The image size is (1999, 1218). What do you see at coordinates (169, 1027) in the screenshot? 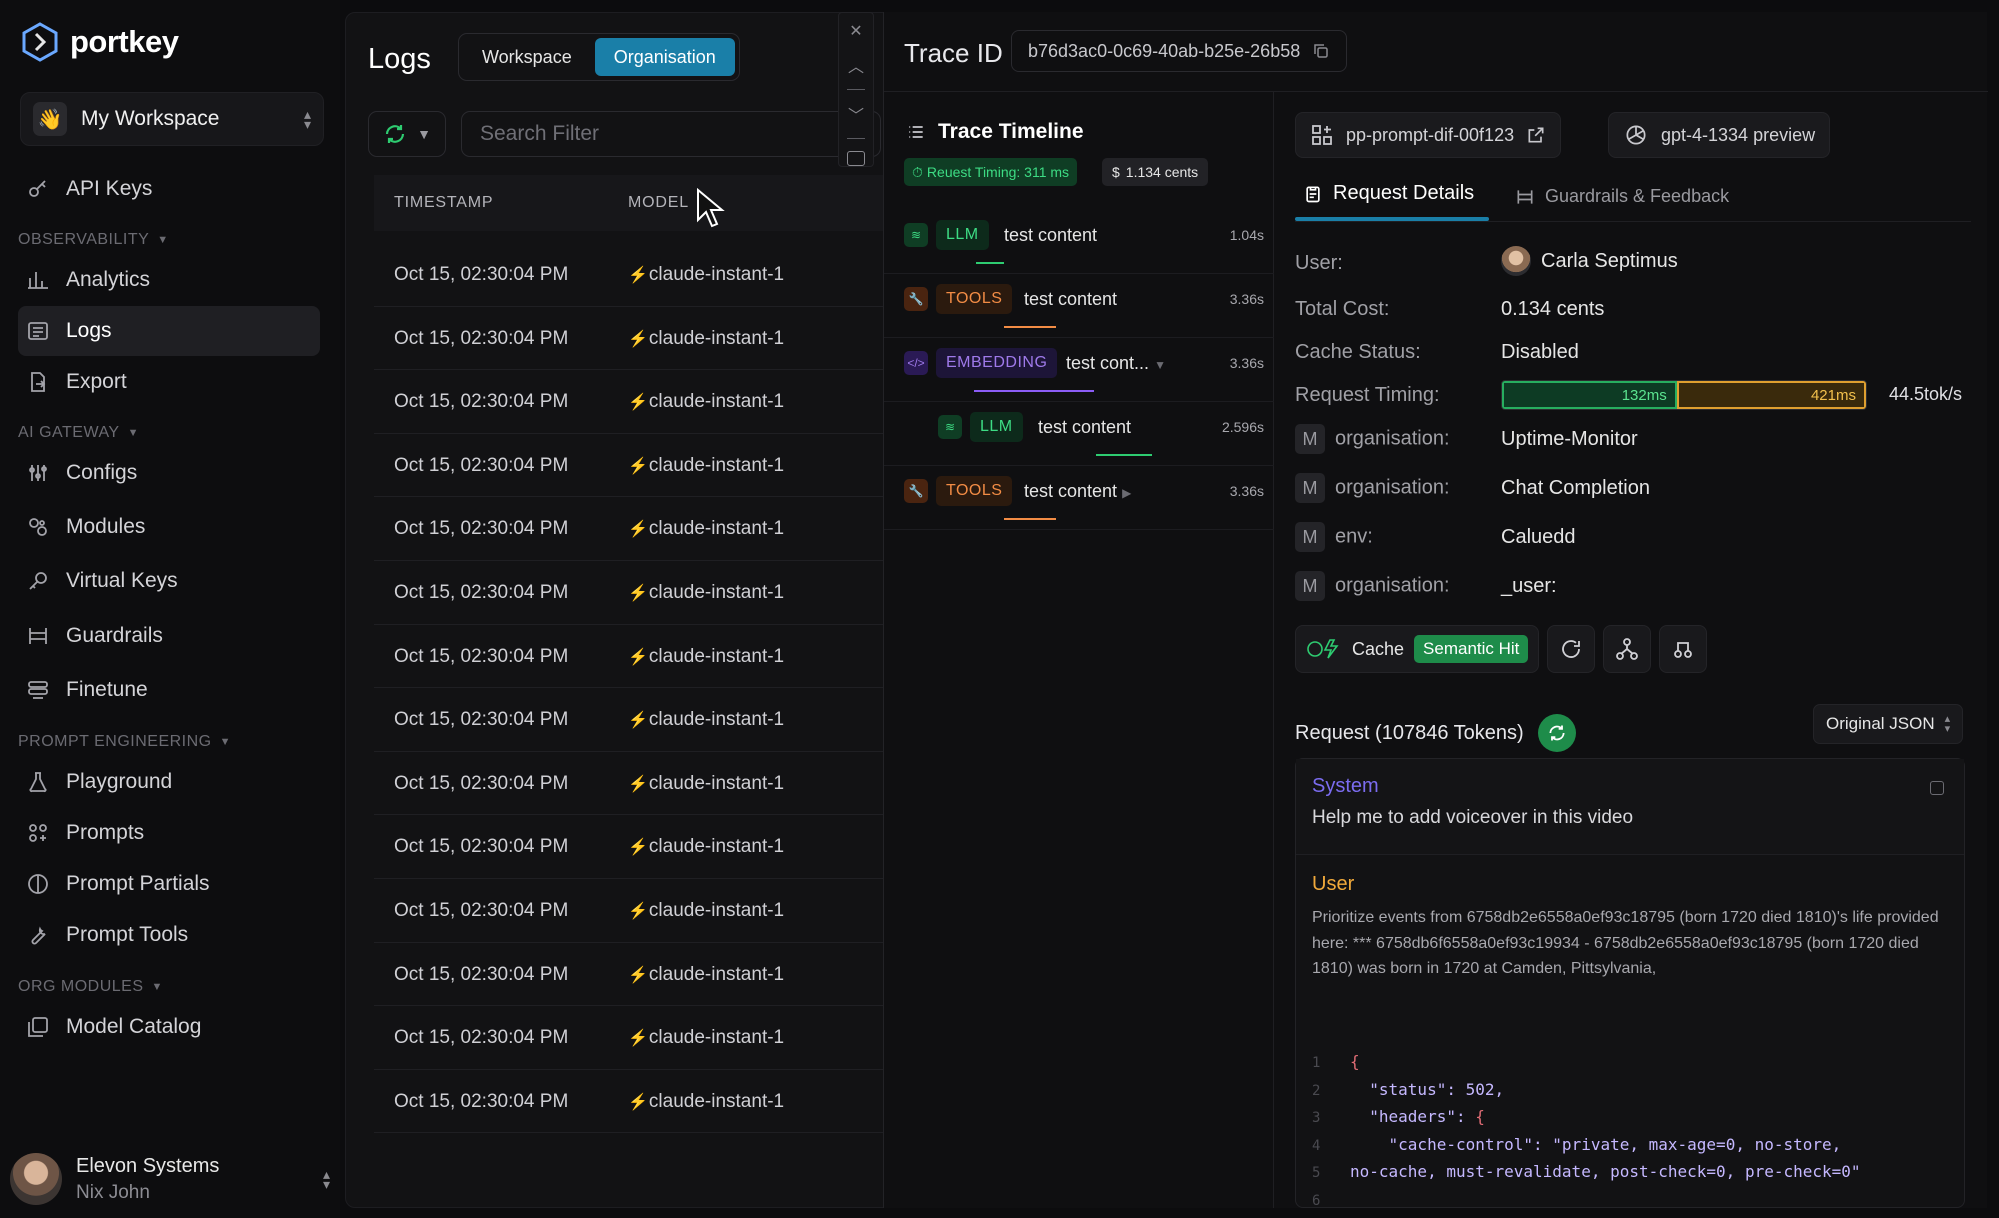
I see `sidebar-item-model-catalog: Model Catalog` at bounding box center [169, 1027].